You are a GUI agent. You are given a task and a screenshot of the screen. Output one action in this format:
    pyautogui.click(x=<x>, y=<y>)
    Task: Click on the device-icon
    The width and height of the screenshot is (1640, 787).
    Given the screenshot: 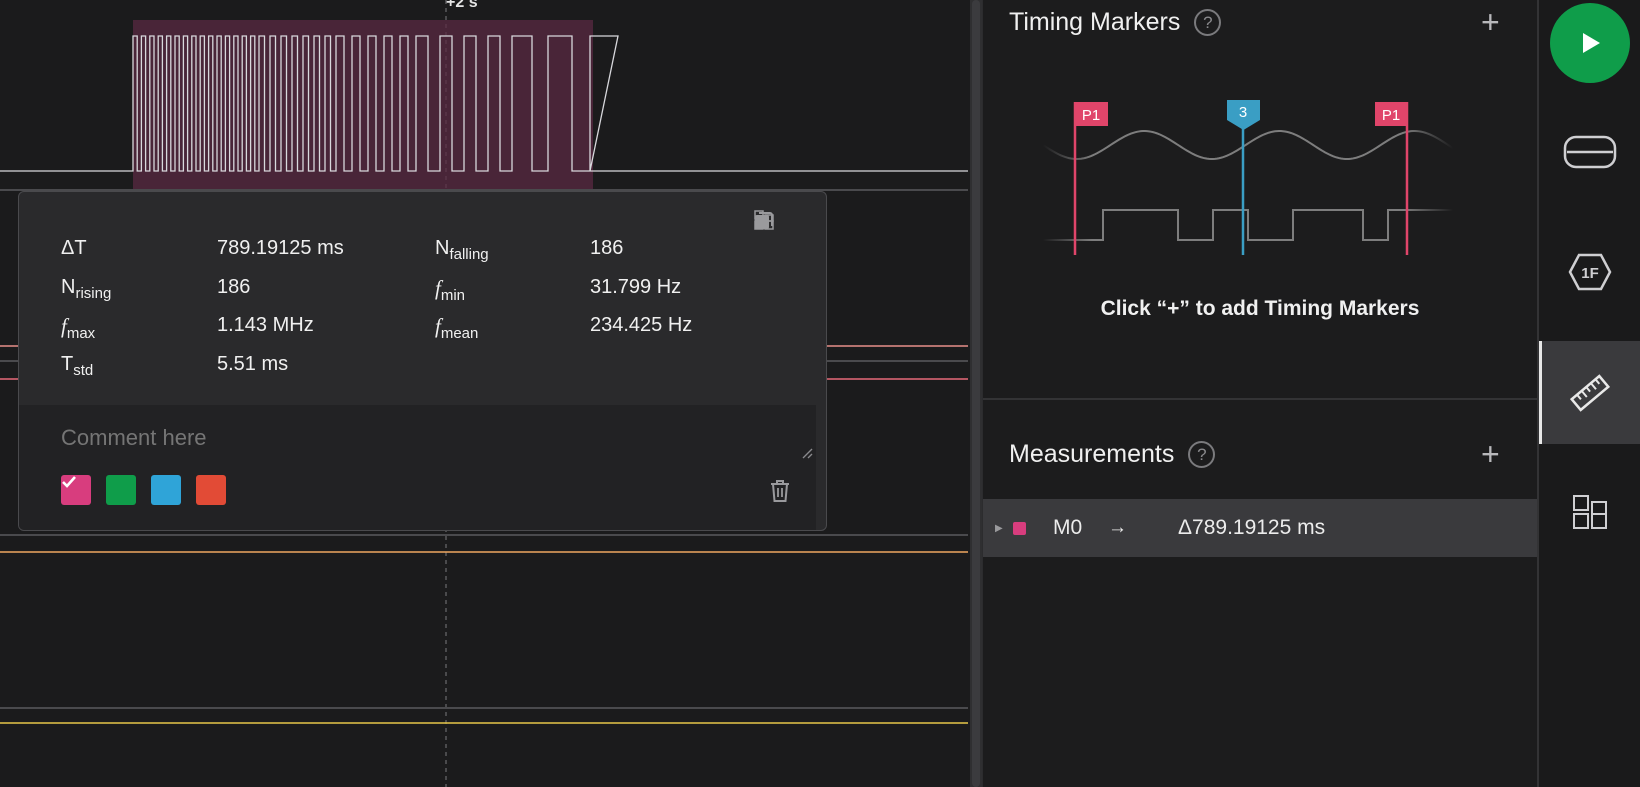 What is the action you would take?
    pyautogui.click(x=1589, y=151)
    